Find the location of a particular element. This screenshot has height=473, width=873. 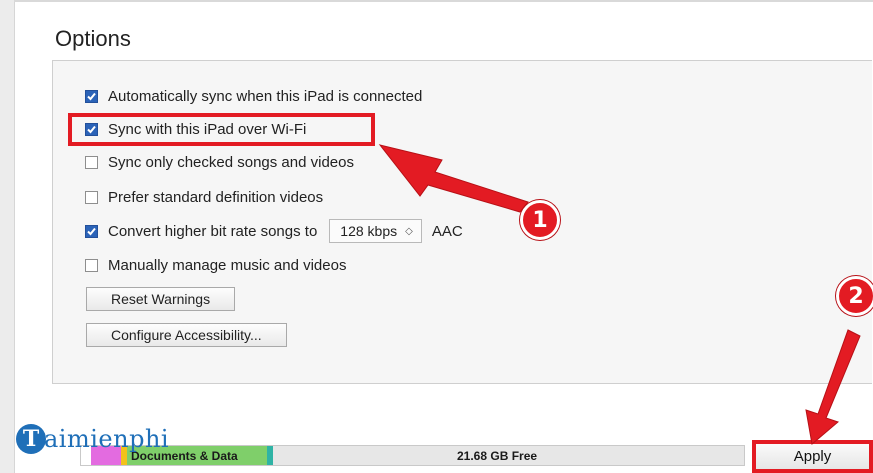

step-badge-1: 1 is located at coordinates (540, 220).